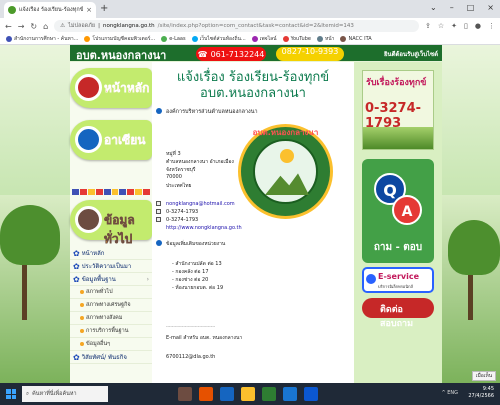  What do you see at coordinates (398, 211) in the screenshot?
I see `qa-box: Q A ถาม - ตอบ` at bounding box center [398, 211].